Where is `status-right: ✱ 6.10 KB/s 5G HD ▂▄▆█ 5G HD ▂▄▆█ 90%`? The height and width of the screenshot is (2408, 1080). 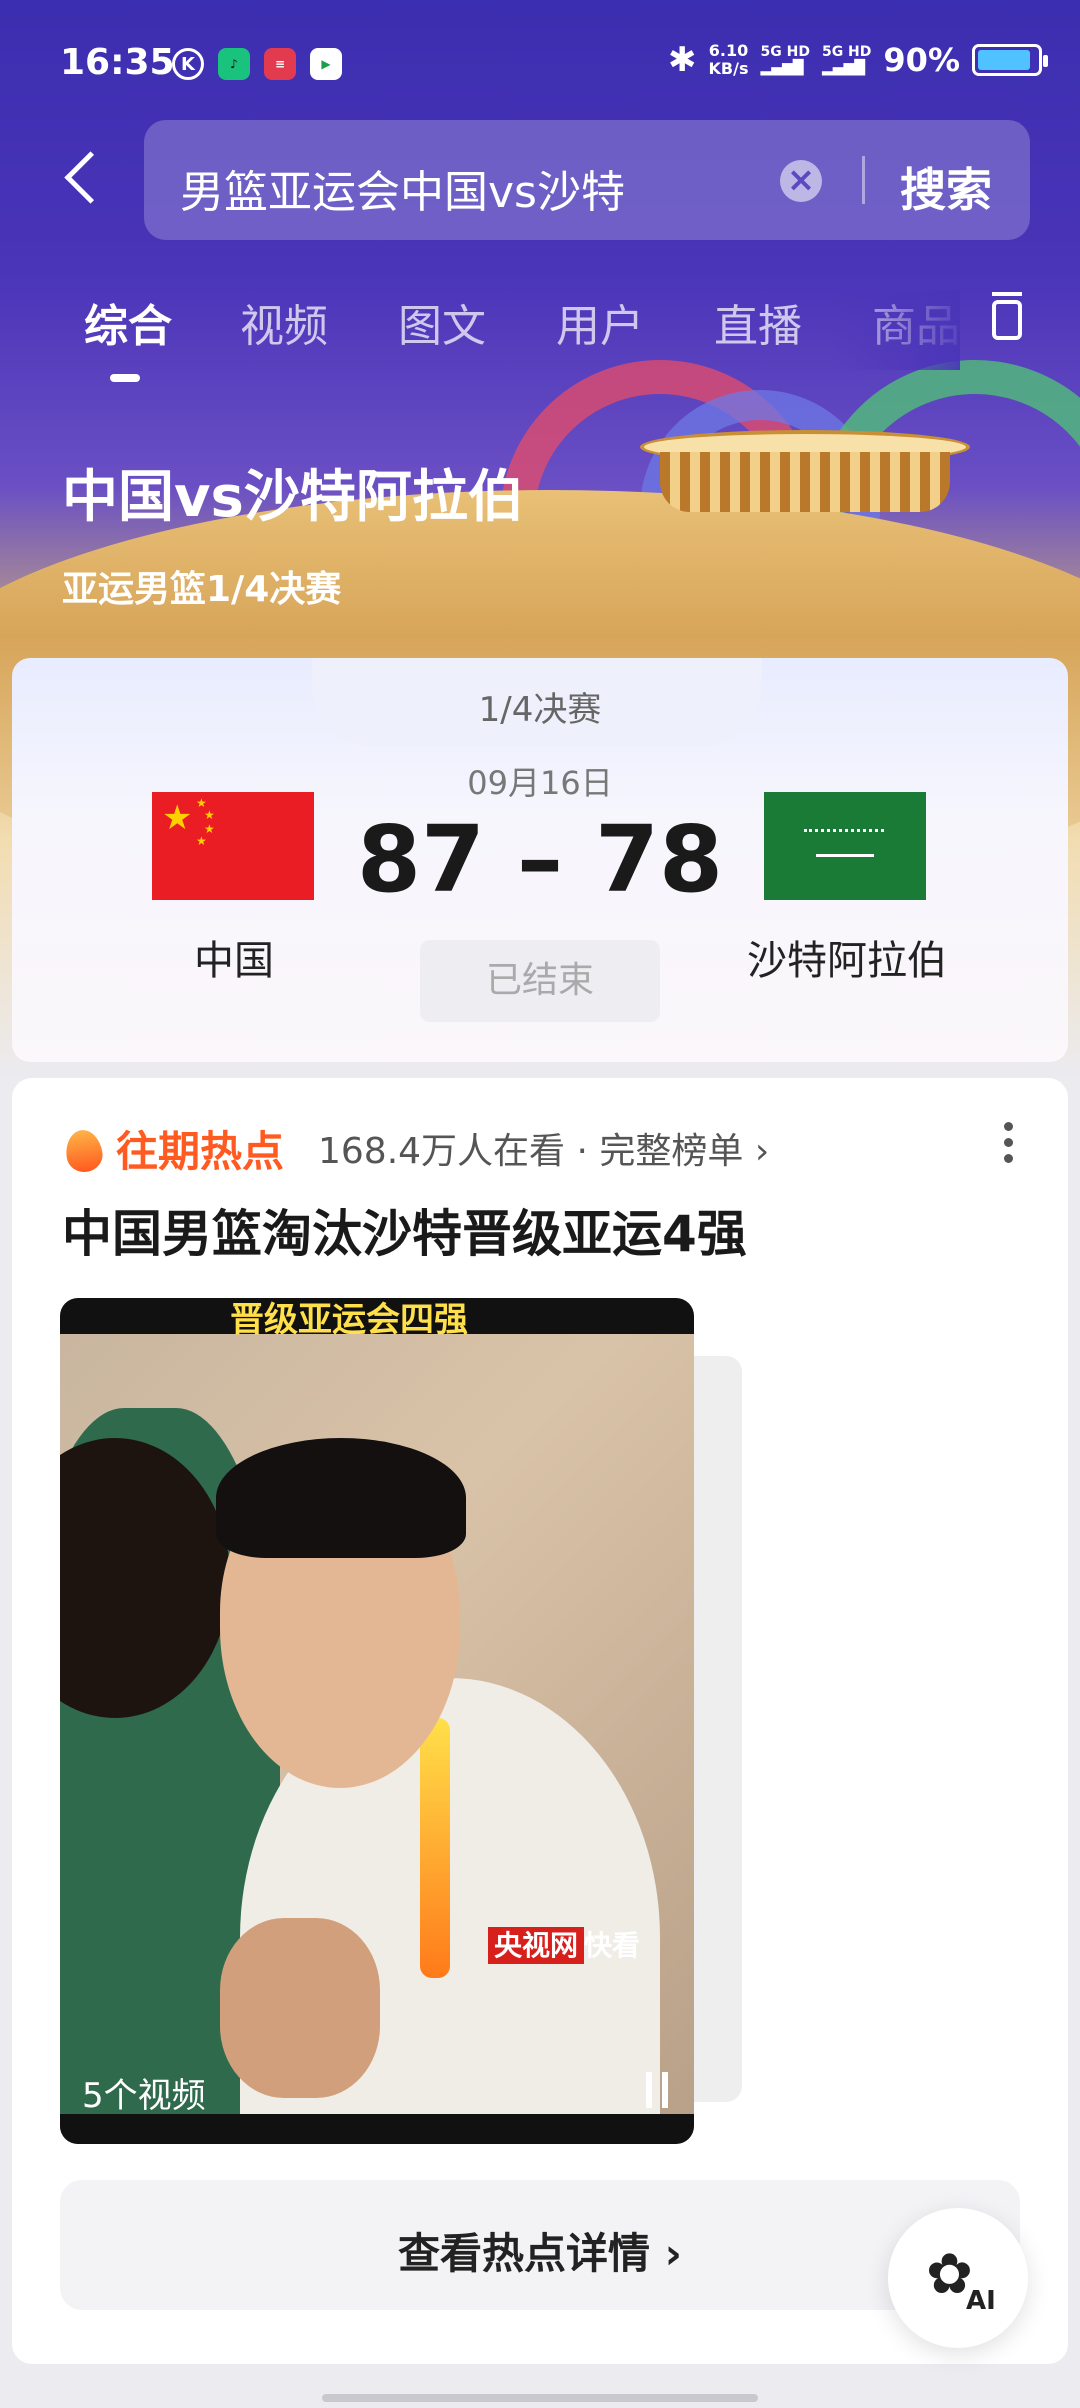 status-right: ✱ 6.10 KB/s 5G HD ▂▄▆█ 5G HD ▂▄▆█ 90% is located at coordinates (858, 60).